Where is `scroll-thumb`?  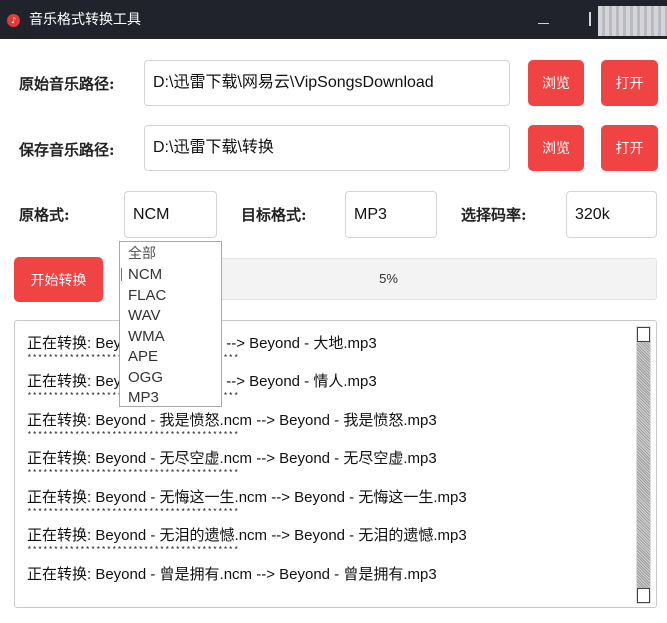 scroll-thumb is located at coordinates (643, 465).